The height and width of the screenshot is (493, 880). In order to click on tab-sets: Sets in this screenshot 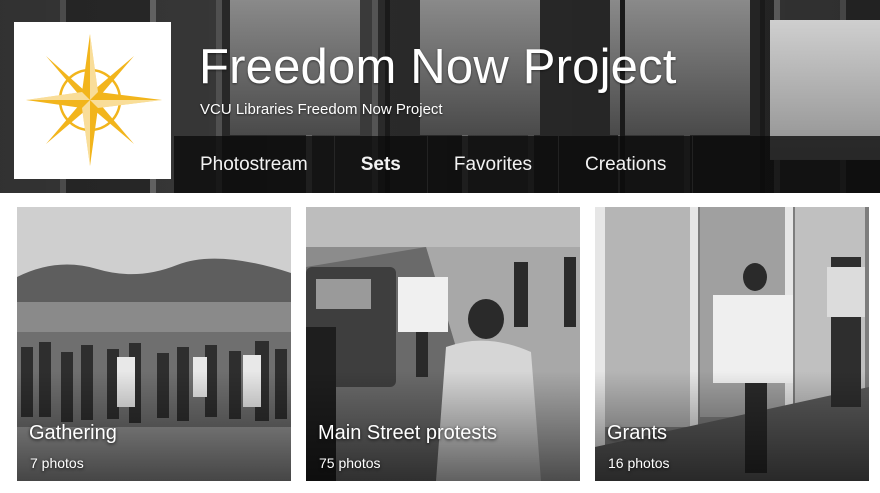, I will do `click(381, 164)`.